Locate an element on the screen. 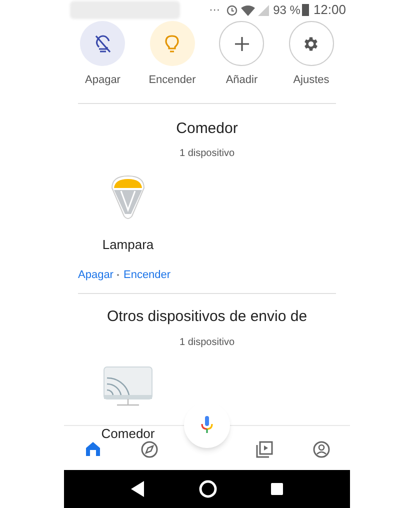  battery-percent: 93 % is located at coordinates (286, 10).